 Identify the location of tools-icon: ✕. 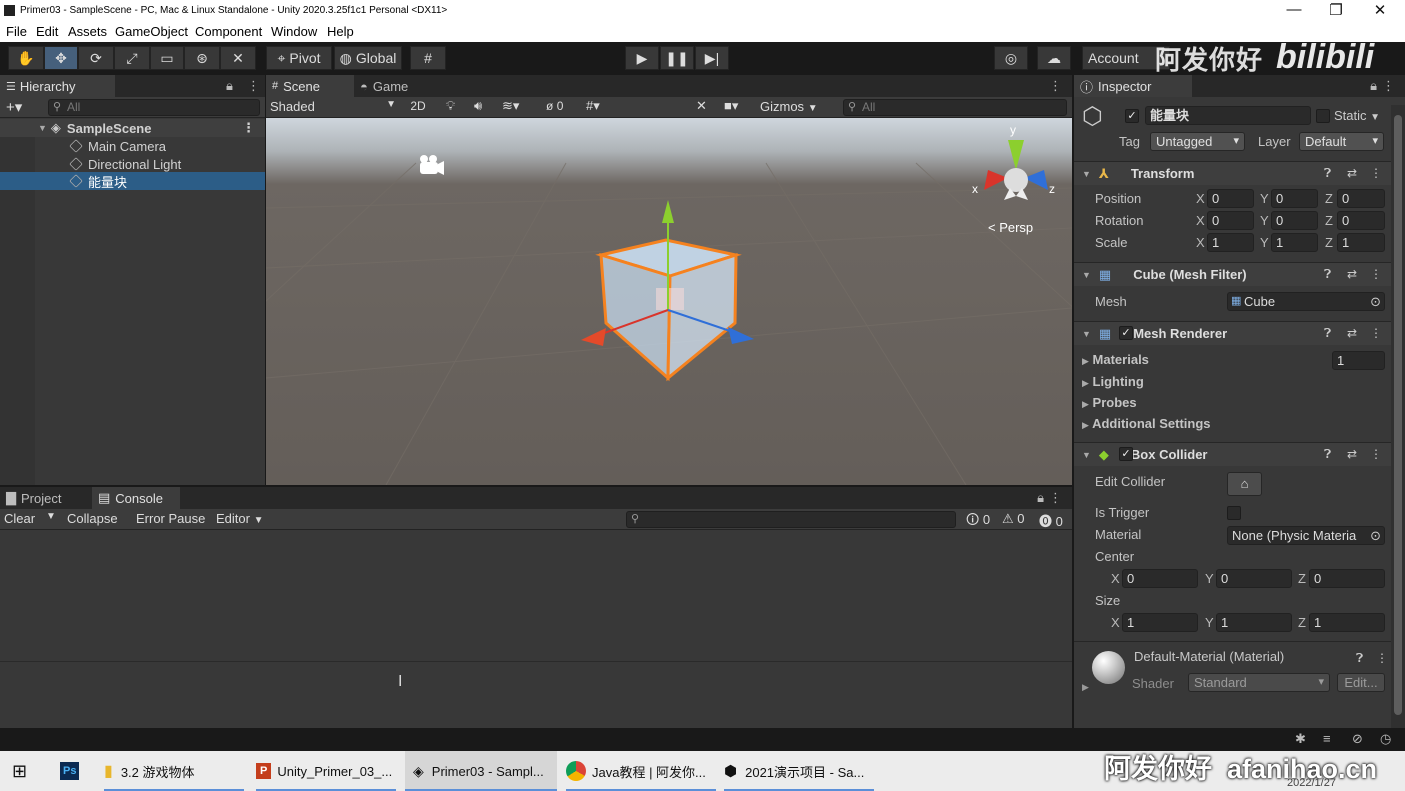
(701, 106).